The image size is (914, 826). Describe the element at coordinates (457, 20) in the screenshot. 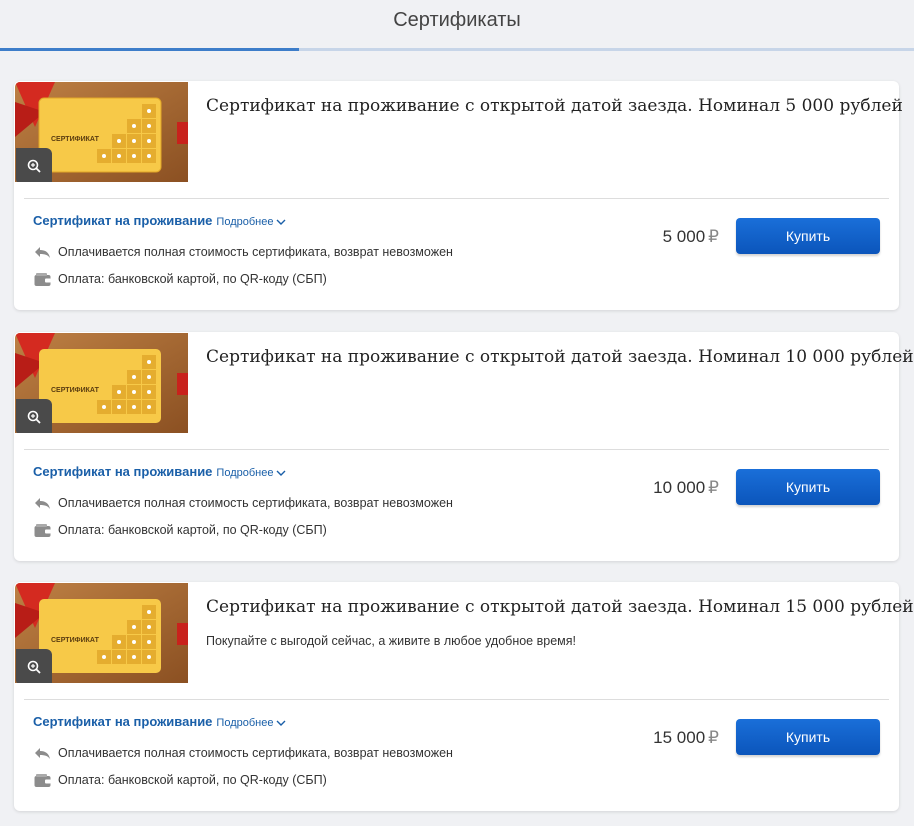

I see `page-title: Сертификаты` at that location.